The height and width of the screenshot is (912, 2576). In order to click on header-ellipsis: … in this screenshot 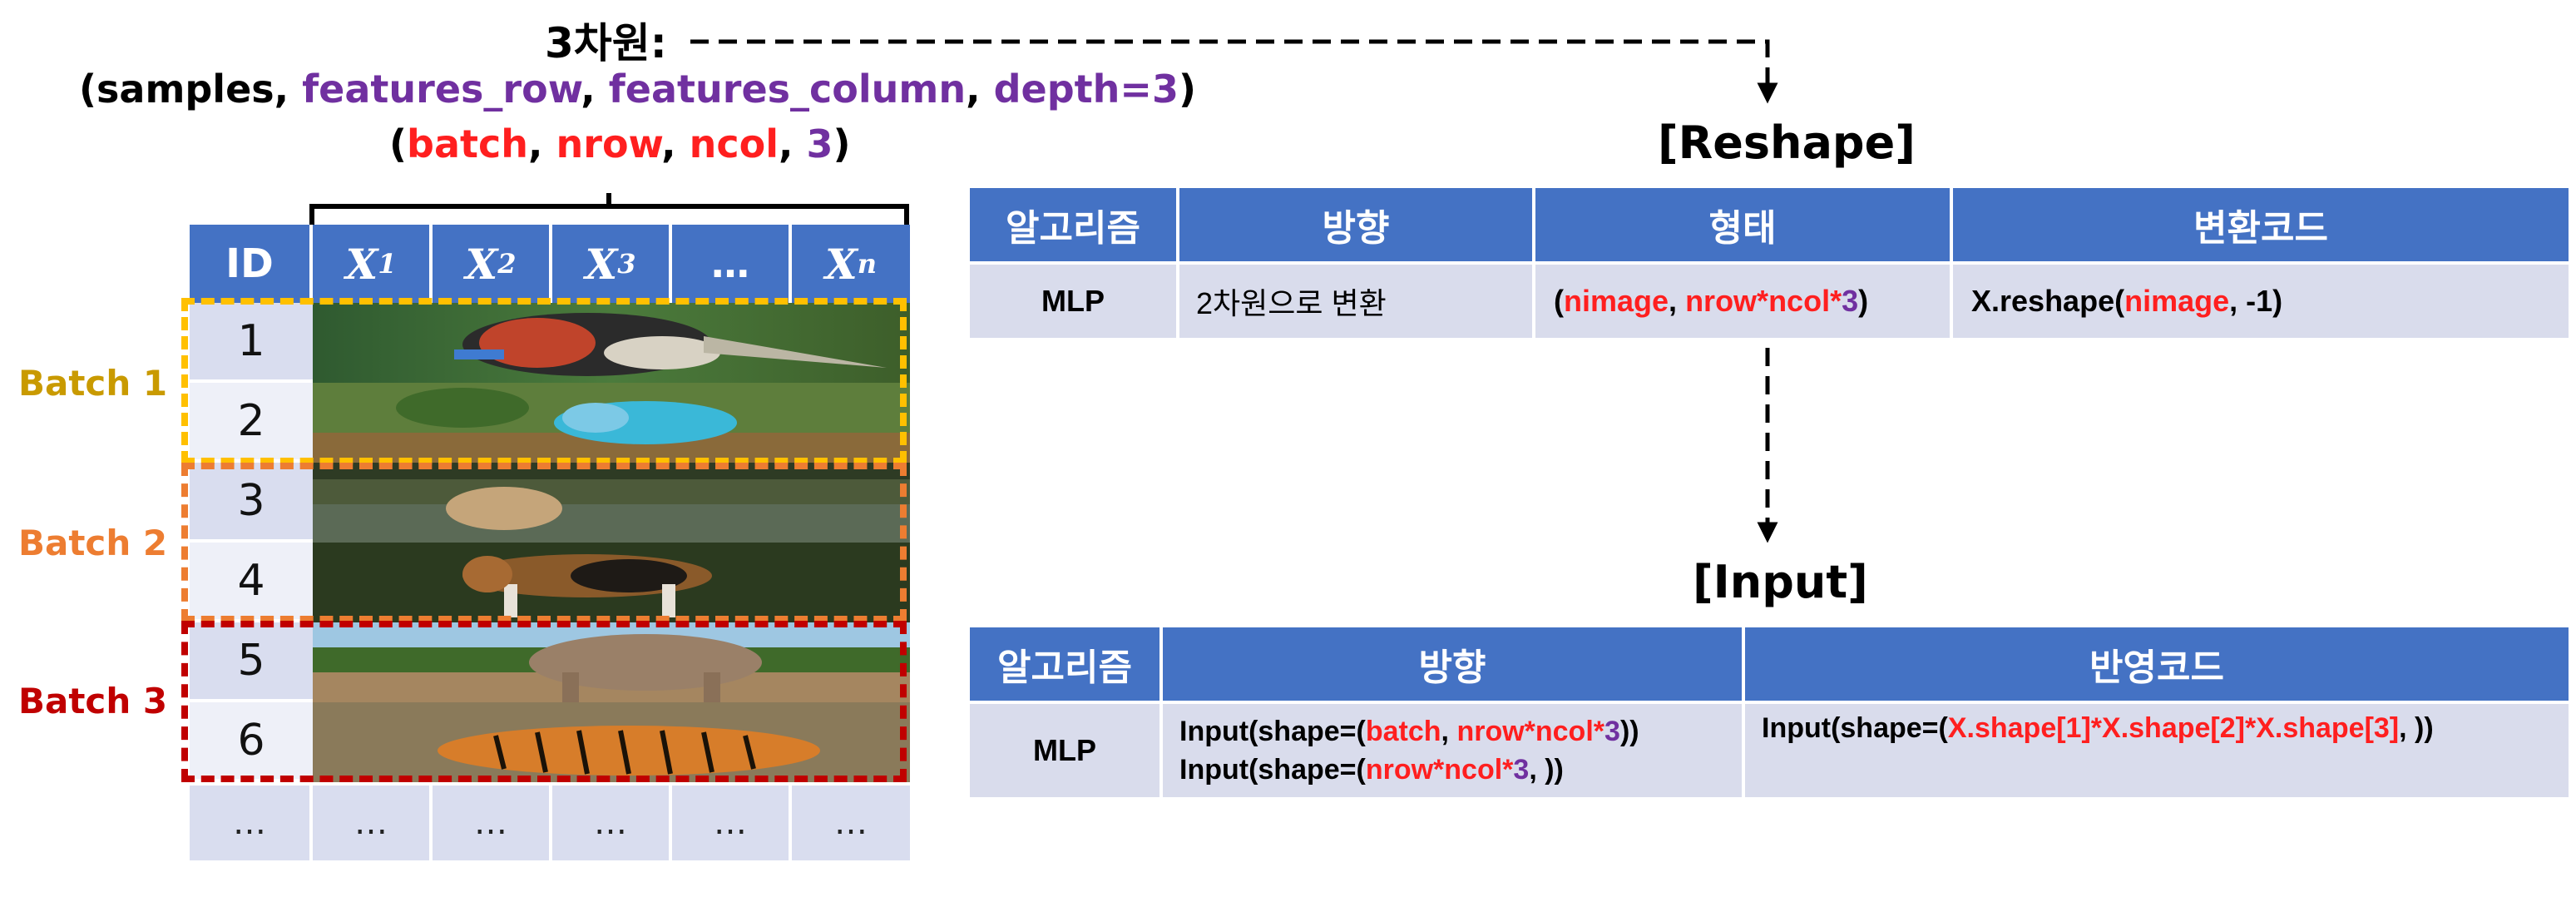, I will do `click(732, 264)`.